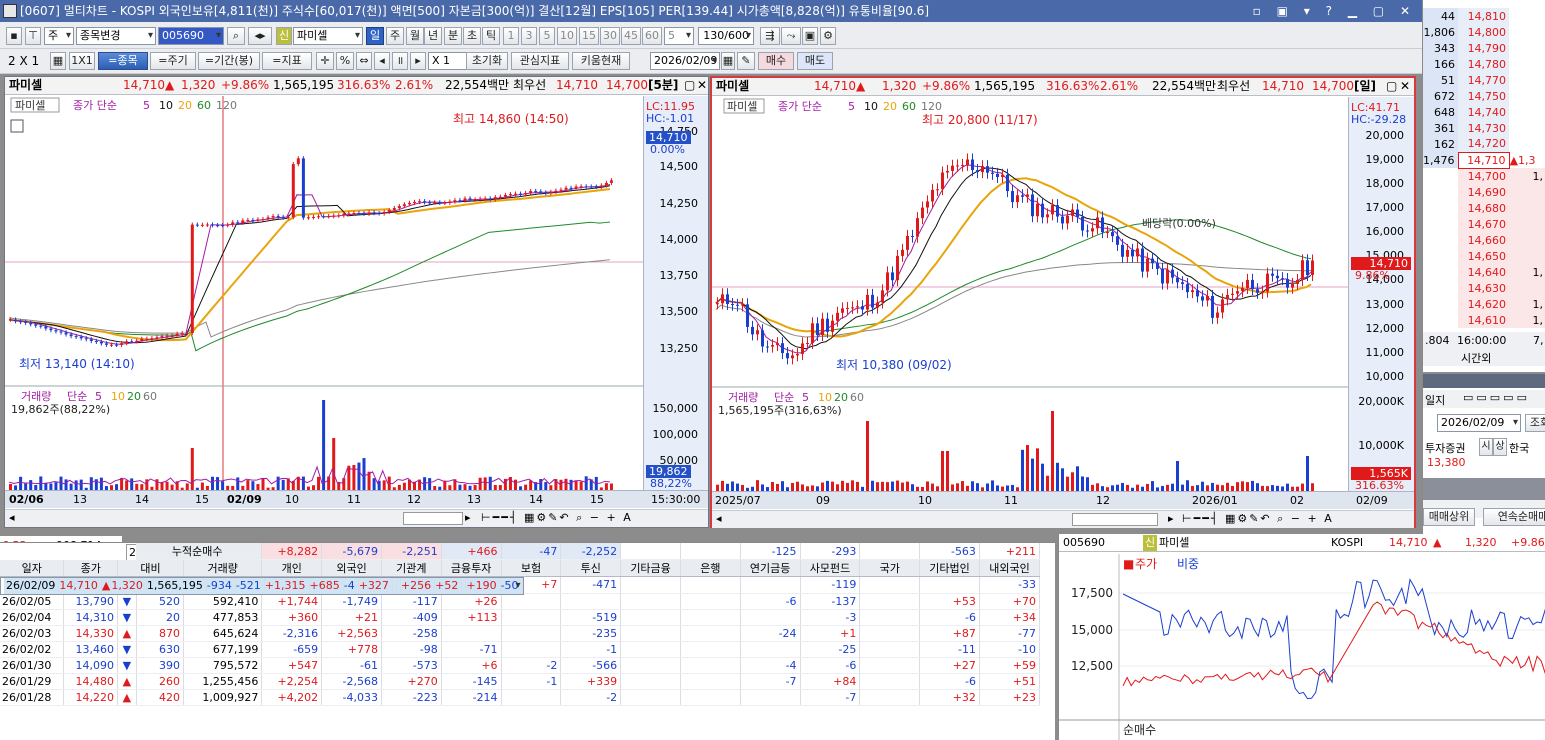 Image resolution: width=1545 pixels, height=740 pixels. Describe the element at coordinates (685, 61) in the screenshot. I see `date-field: 2026/02/09` at that location.